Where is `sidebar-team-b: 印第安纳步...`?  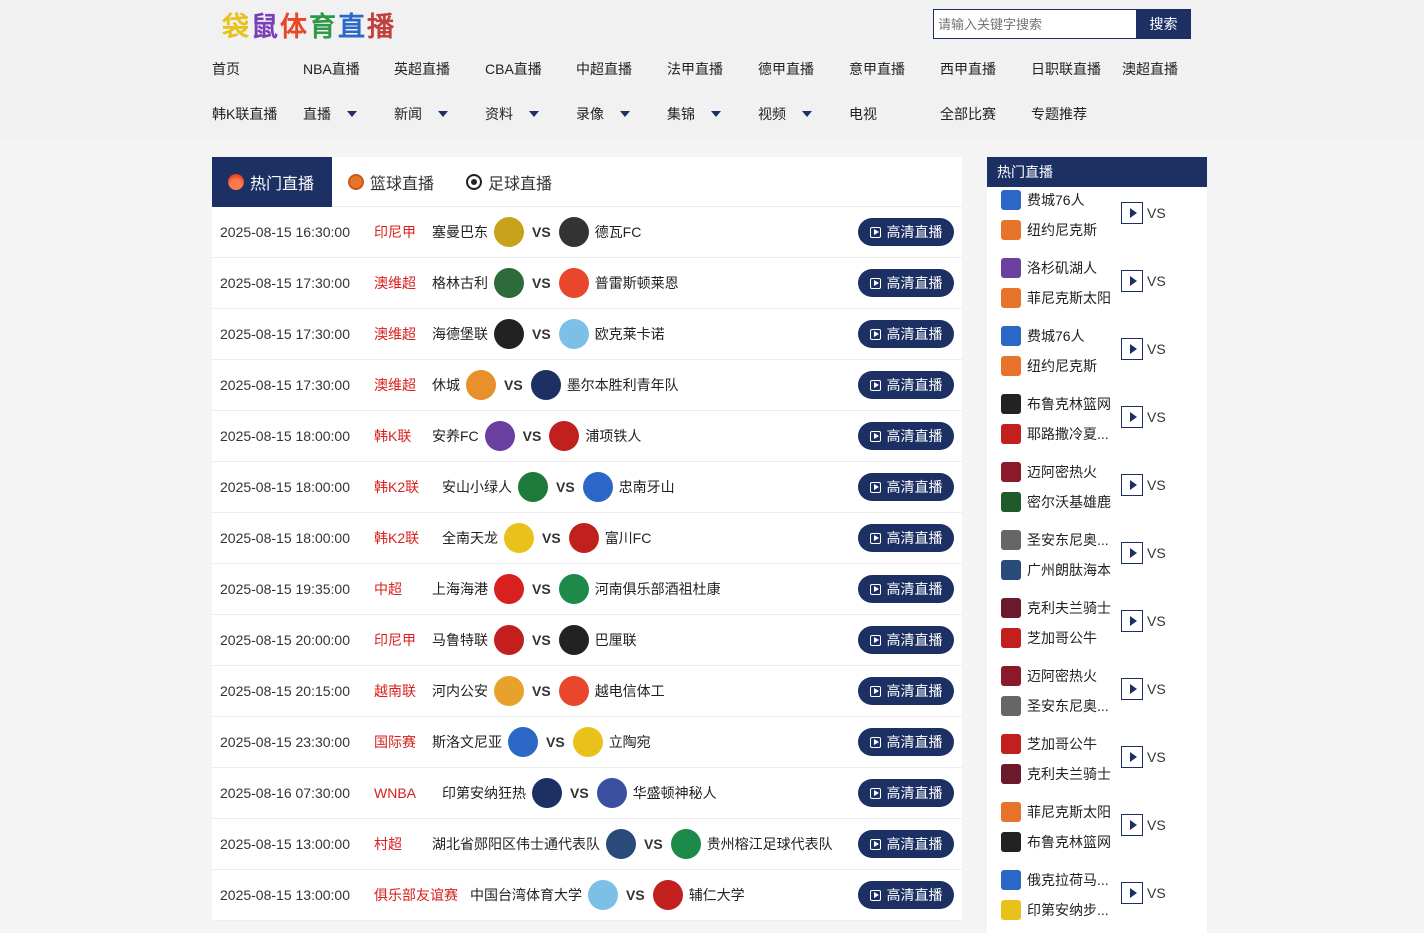
sidebar-team-b: 印第安纳步... is located at coordinates (1055, 910).